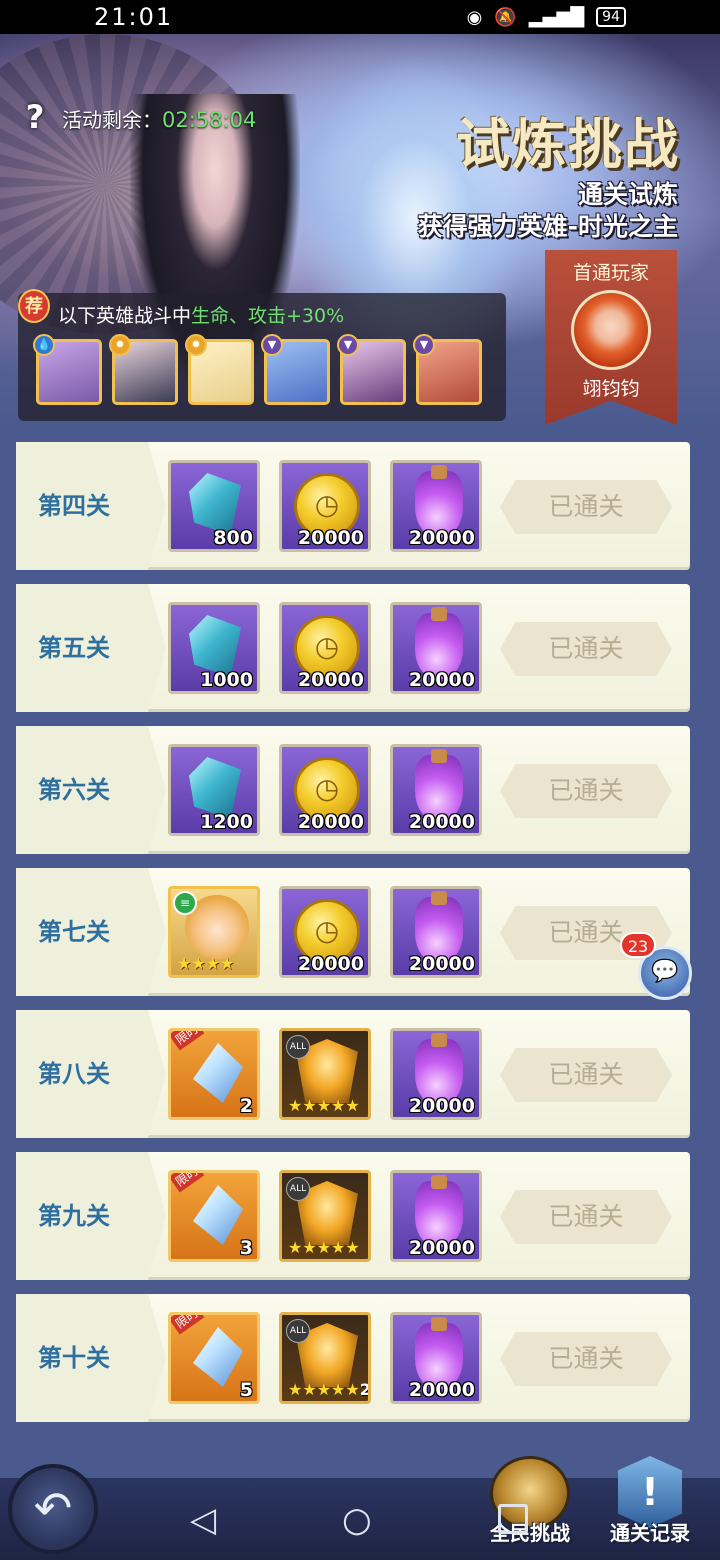 The width and height of the screenshot is (720, 1560). Describe the element at coordinates (226, 822) in the screenshot. I see `reward-count: 1200` at that location.